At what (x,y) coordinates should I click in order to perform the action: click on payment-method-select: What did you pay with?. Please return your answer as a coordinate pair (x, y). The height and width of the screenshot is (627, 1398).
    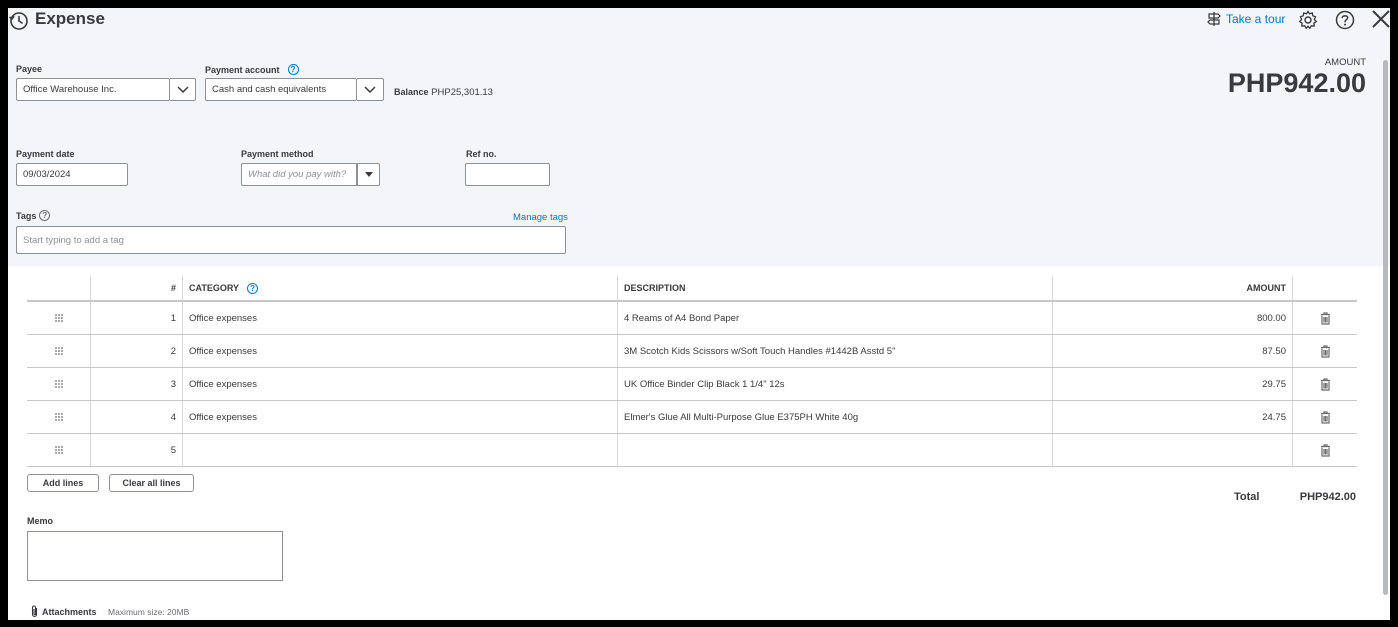
    Looking at the image, I should click on (299, 174).